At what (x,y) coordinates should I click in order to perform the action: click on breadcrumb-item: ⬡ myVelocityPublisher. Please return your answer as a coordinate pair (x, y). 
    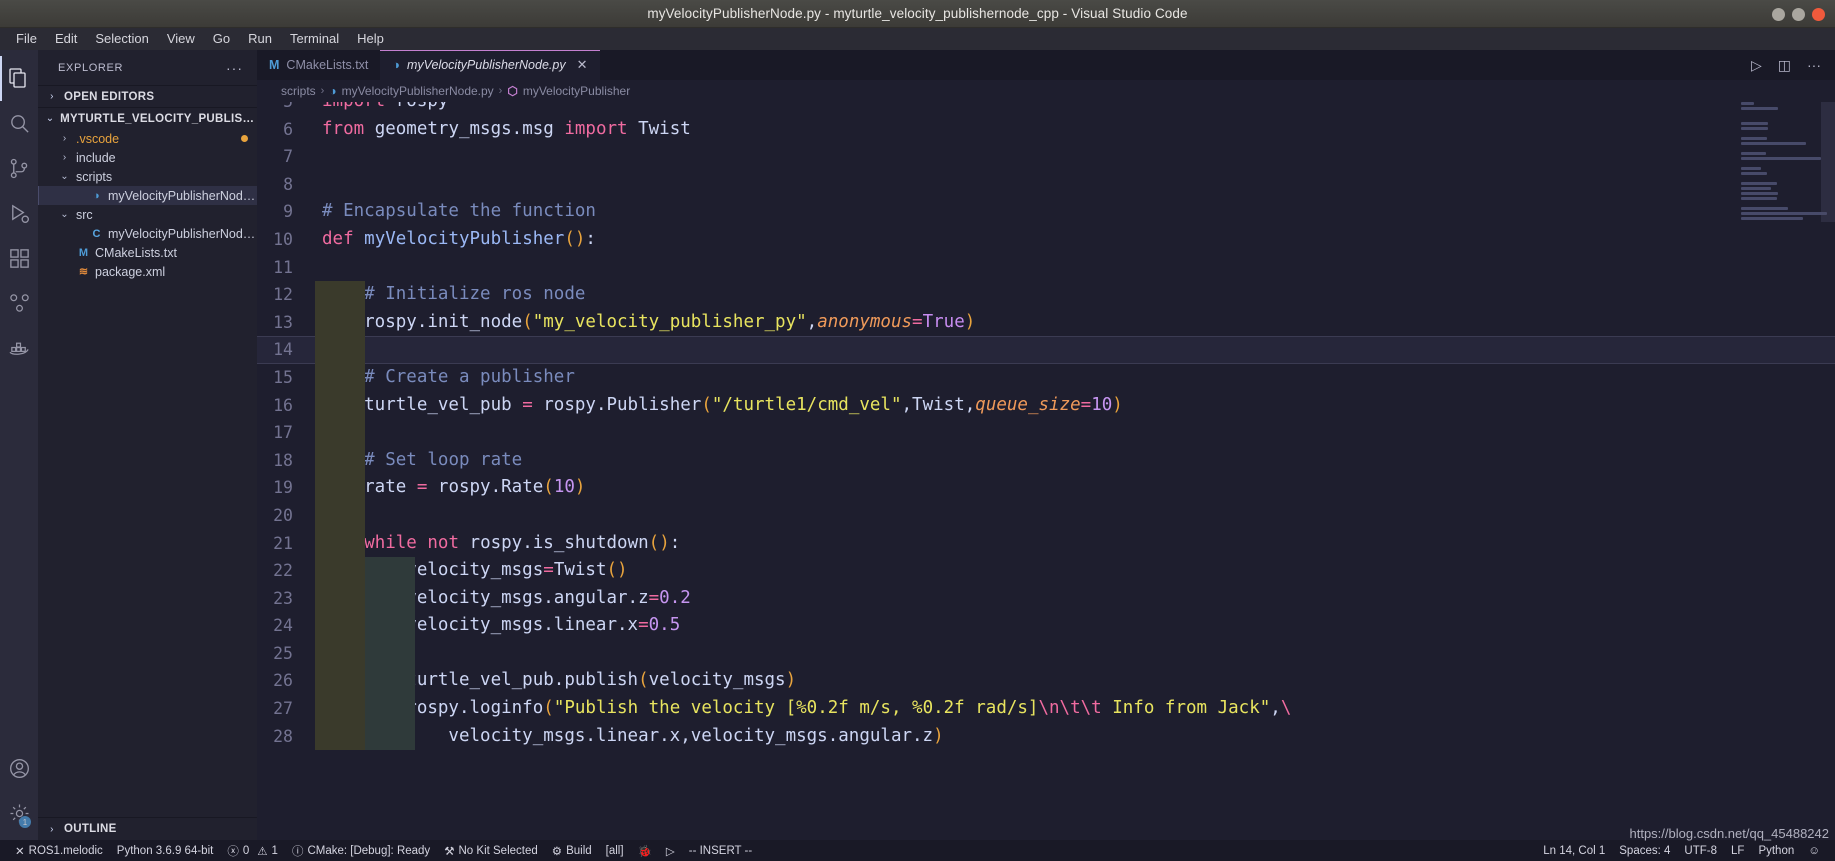
    Looking at the image, I should click on (568, 91).